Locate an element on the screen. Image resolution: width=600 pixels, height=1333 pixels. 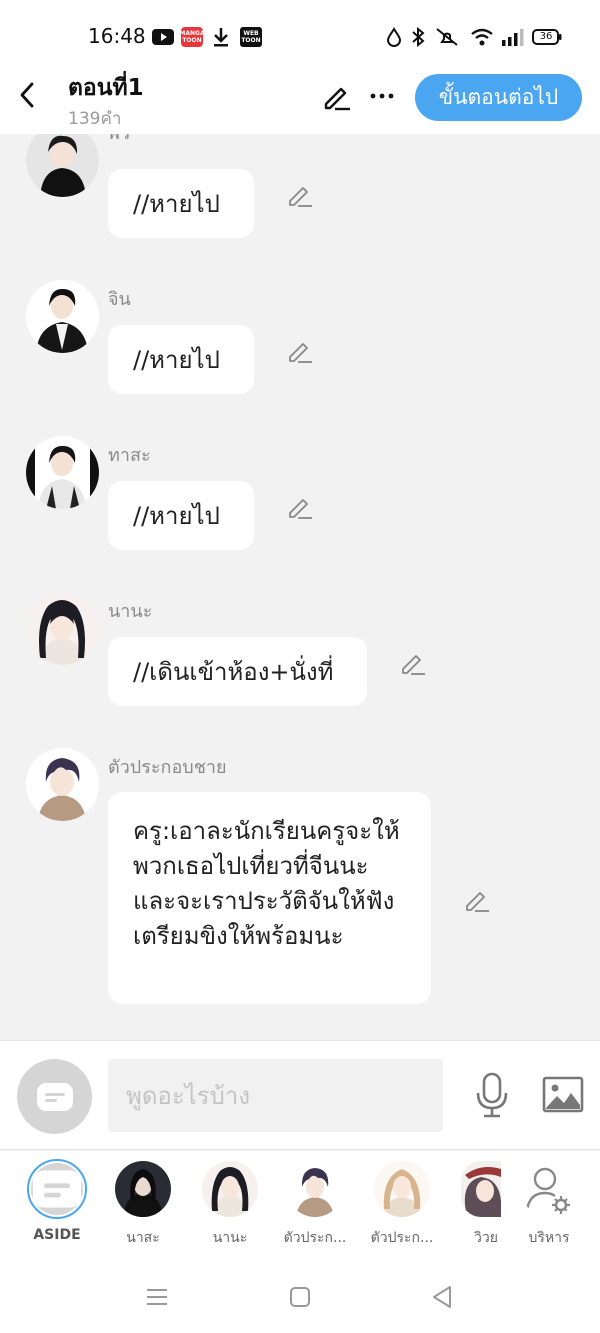
aside-toggle-button is located at coordinates (54, 1096).